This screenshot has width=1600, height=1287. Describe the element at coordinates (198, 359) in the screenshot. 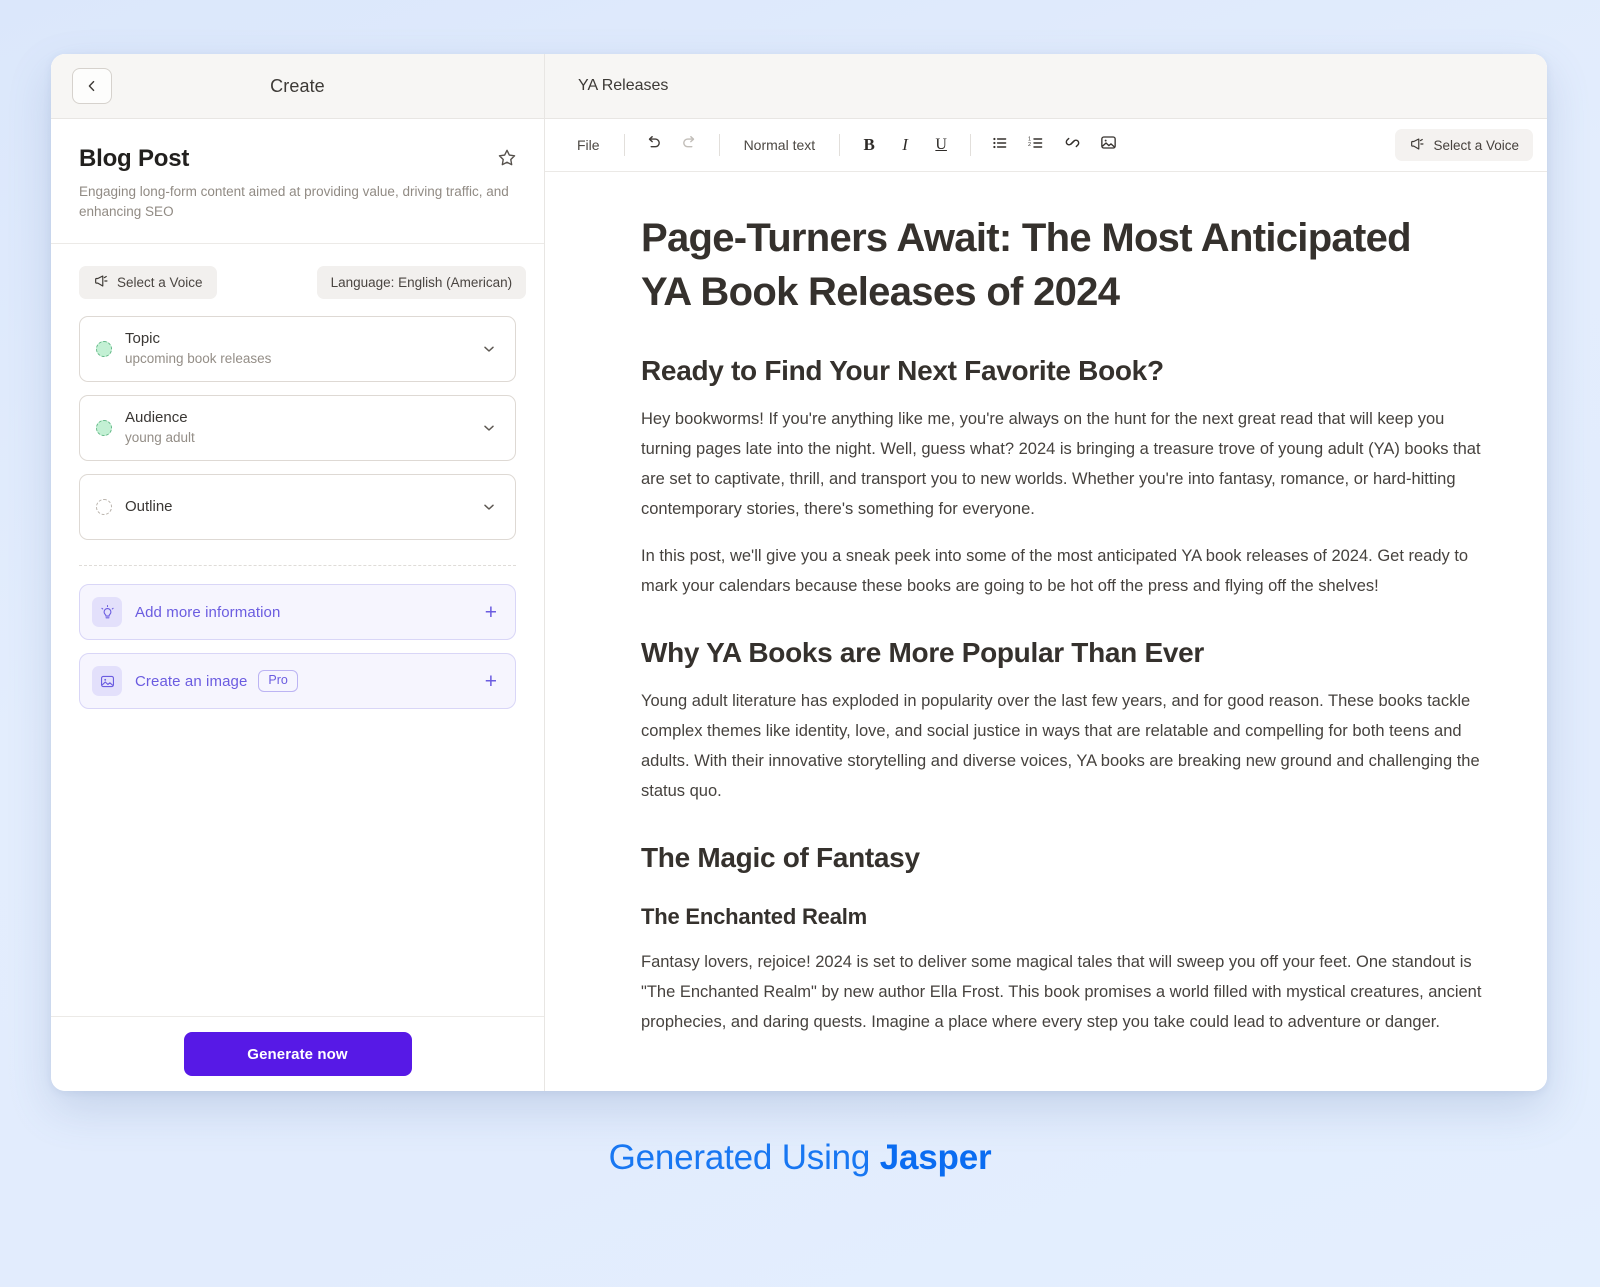

I see `field-topic-value: upcoming book releases` at that location.